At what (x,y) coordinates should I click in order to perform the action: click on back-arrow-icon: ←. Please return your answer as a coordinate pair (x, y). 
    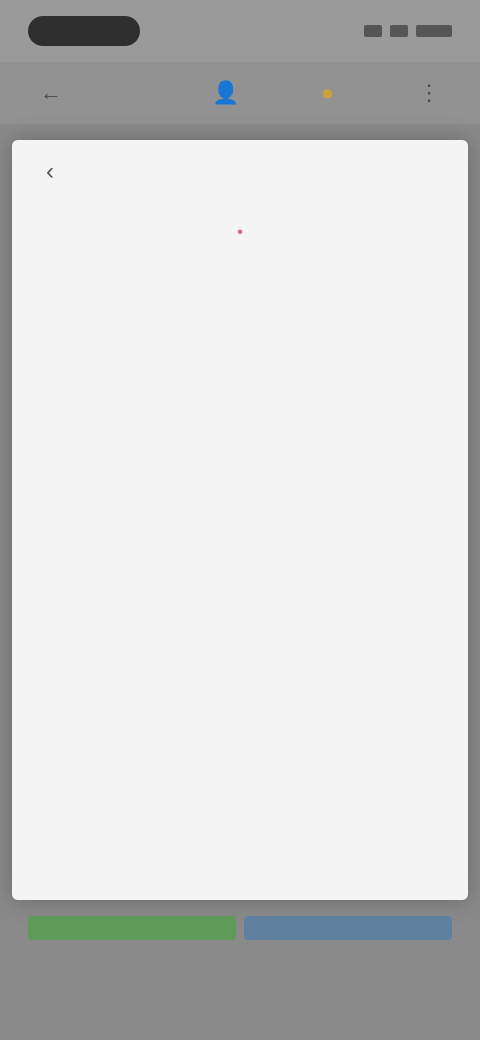
    Looking at the image, I should click on (51, 93).